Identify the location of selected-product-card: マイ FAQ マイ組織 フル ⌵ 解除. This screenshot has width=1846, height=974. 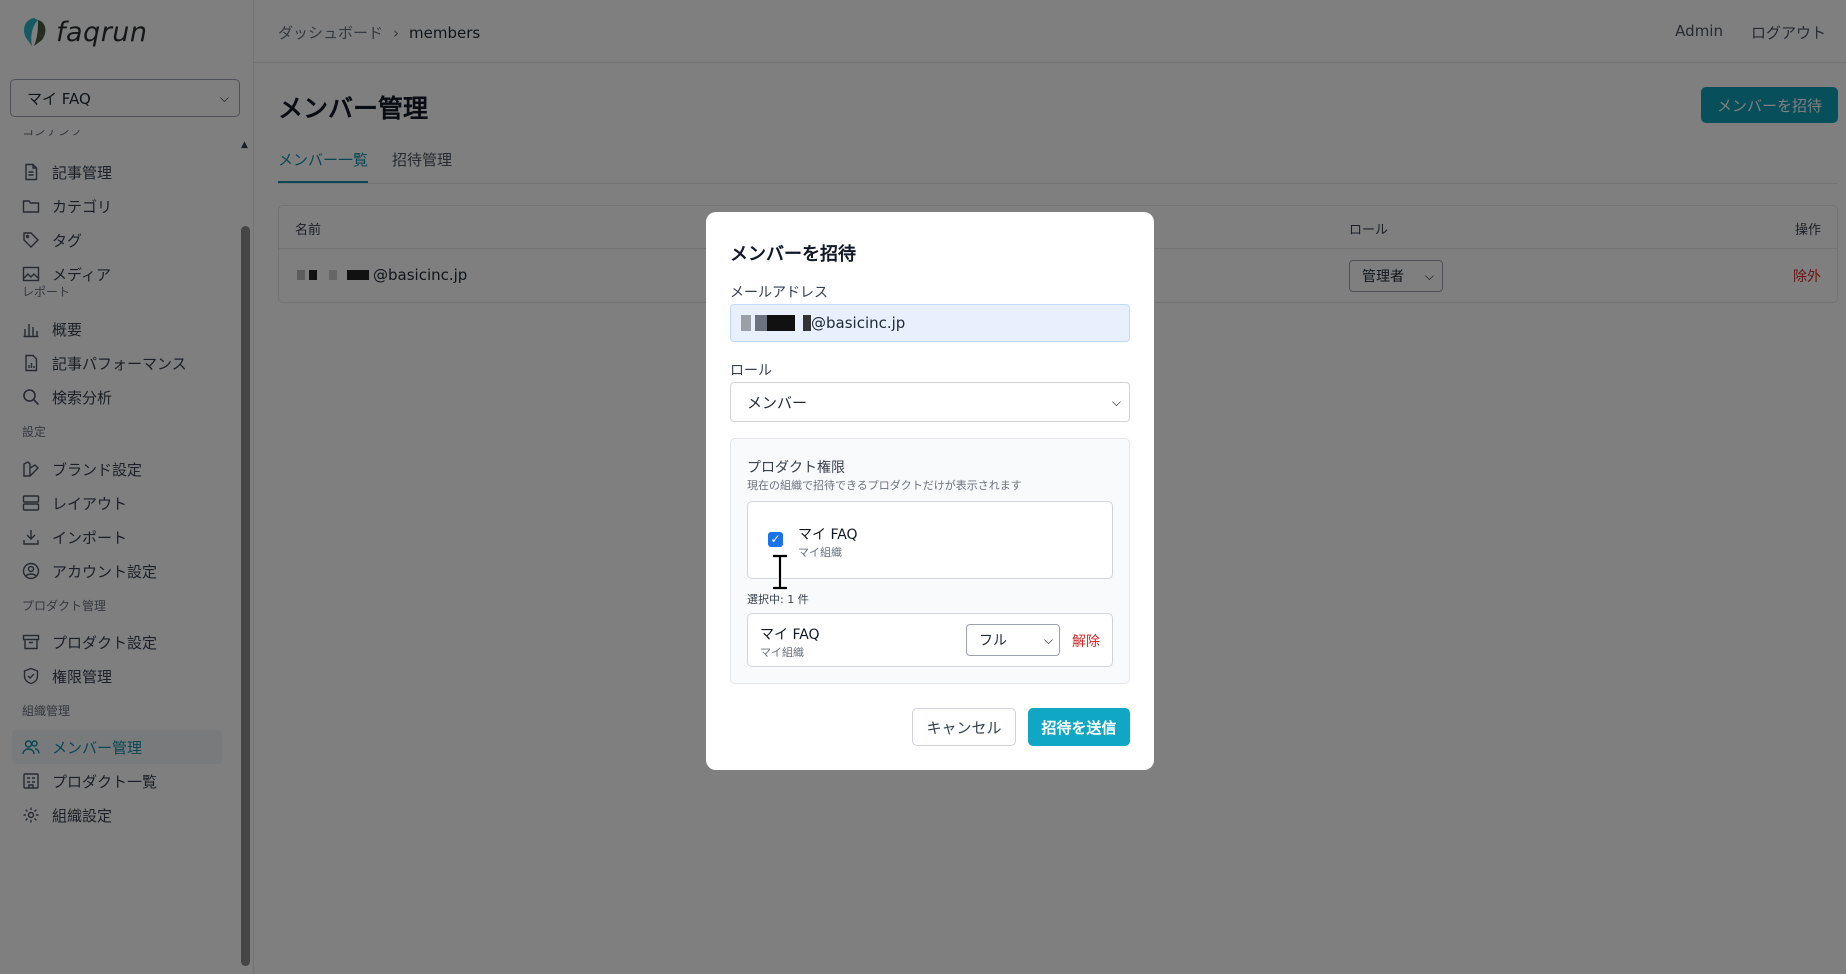
(930, 640).